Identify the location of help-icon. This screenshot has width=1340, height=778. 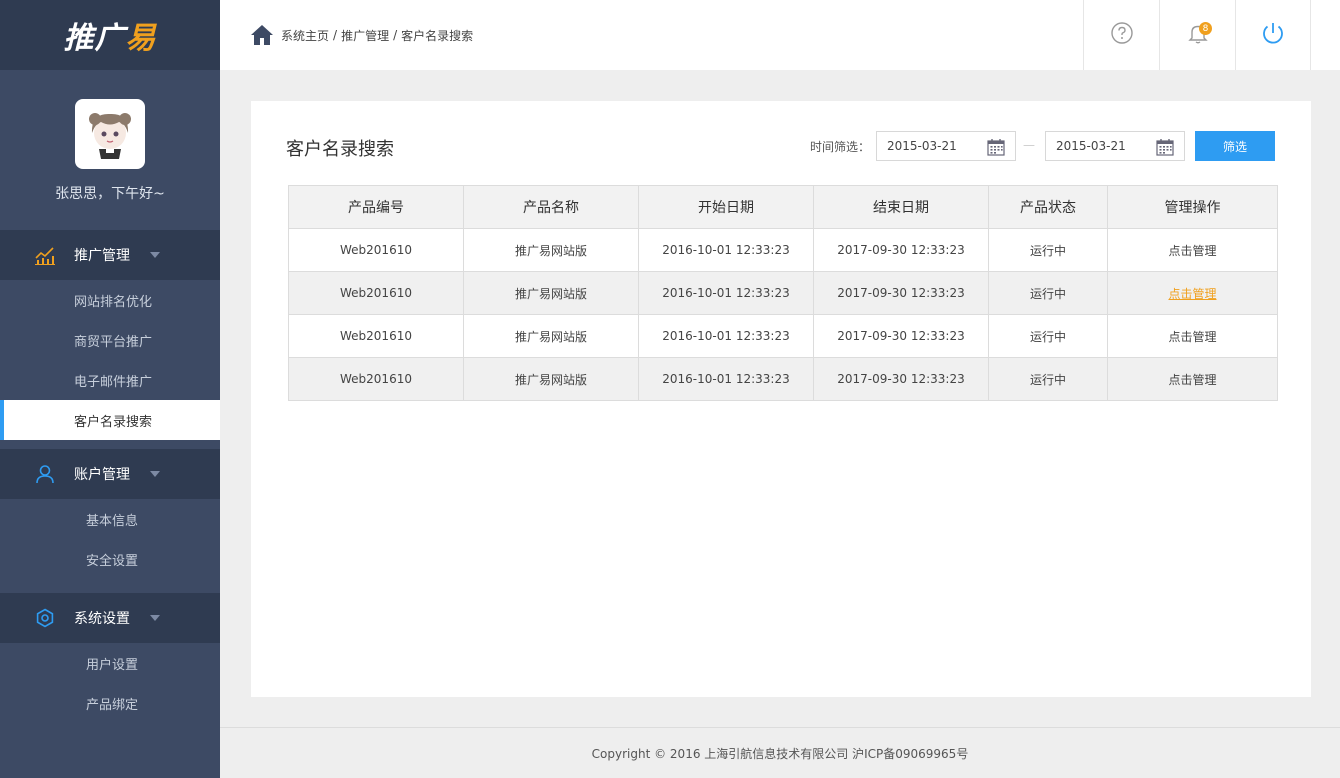
(1122, 35).